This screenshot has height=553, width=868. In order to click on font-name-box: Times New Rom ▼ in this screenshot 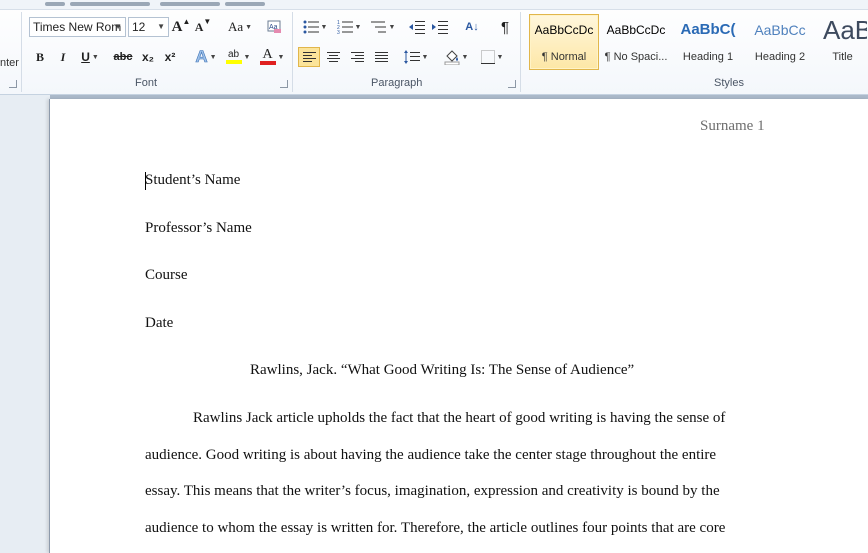, I will do `click(77, 27)`.